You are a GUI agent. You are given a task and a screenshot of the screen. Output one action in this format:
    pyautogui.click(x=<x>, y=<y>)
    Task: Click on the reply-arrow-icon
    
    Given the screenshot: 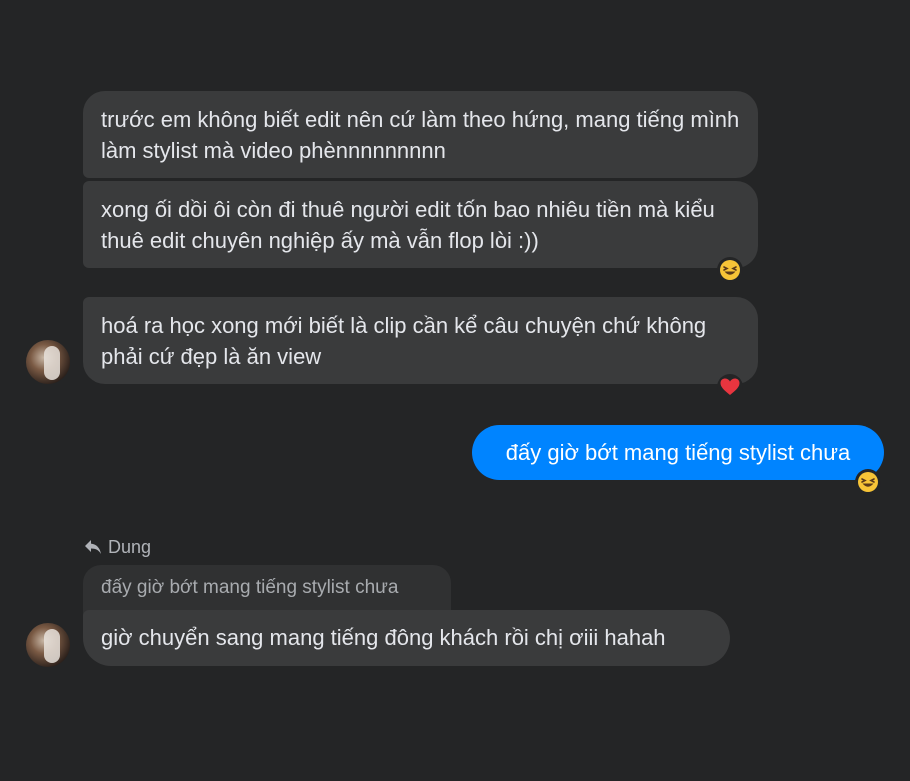 What is the action you would take?
    pyautogui.click(x=93, y=547)
    